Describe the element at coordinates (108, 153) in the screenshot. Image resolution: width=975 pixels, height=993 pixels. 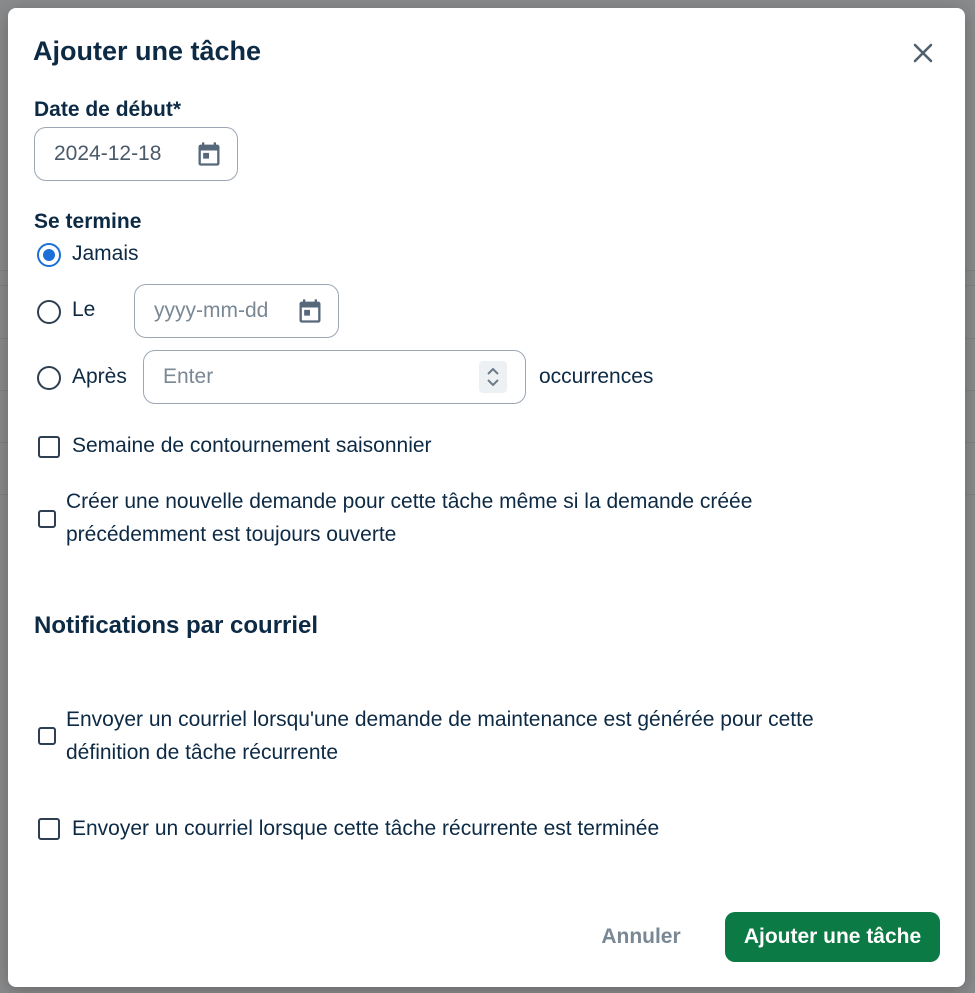
I see `start-date-value: 2024-12-18` at that location.